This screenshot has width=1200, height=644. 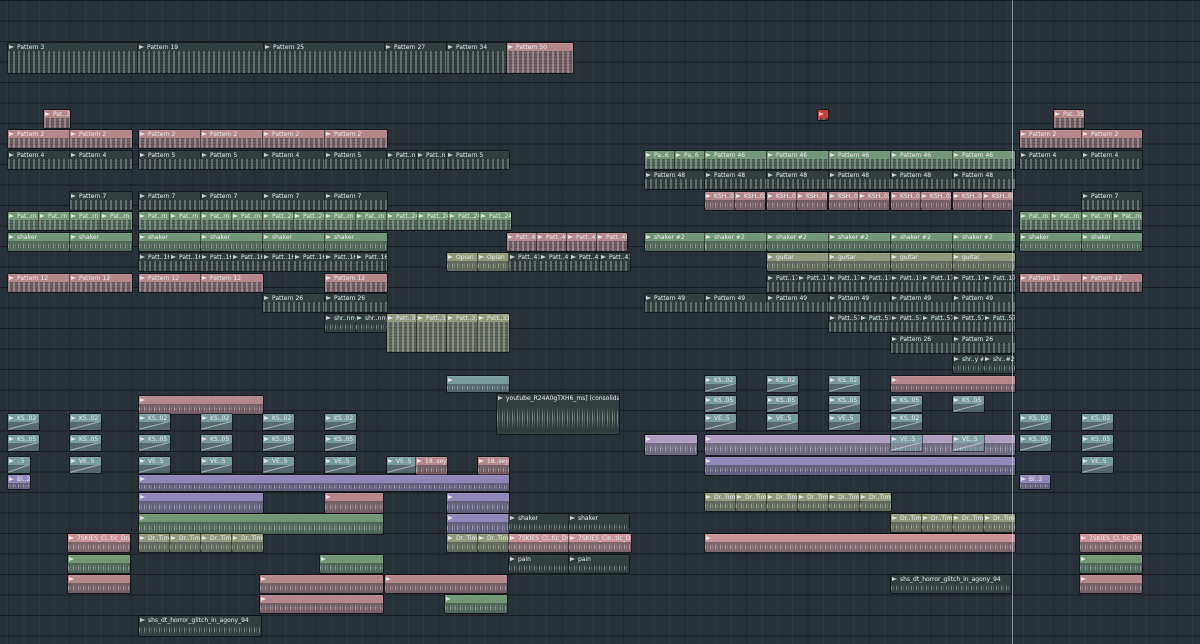 I want to click on pattern-clip: Pat..35, so click(x=57, y=119).